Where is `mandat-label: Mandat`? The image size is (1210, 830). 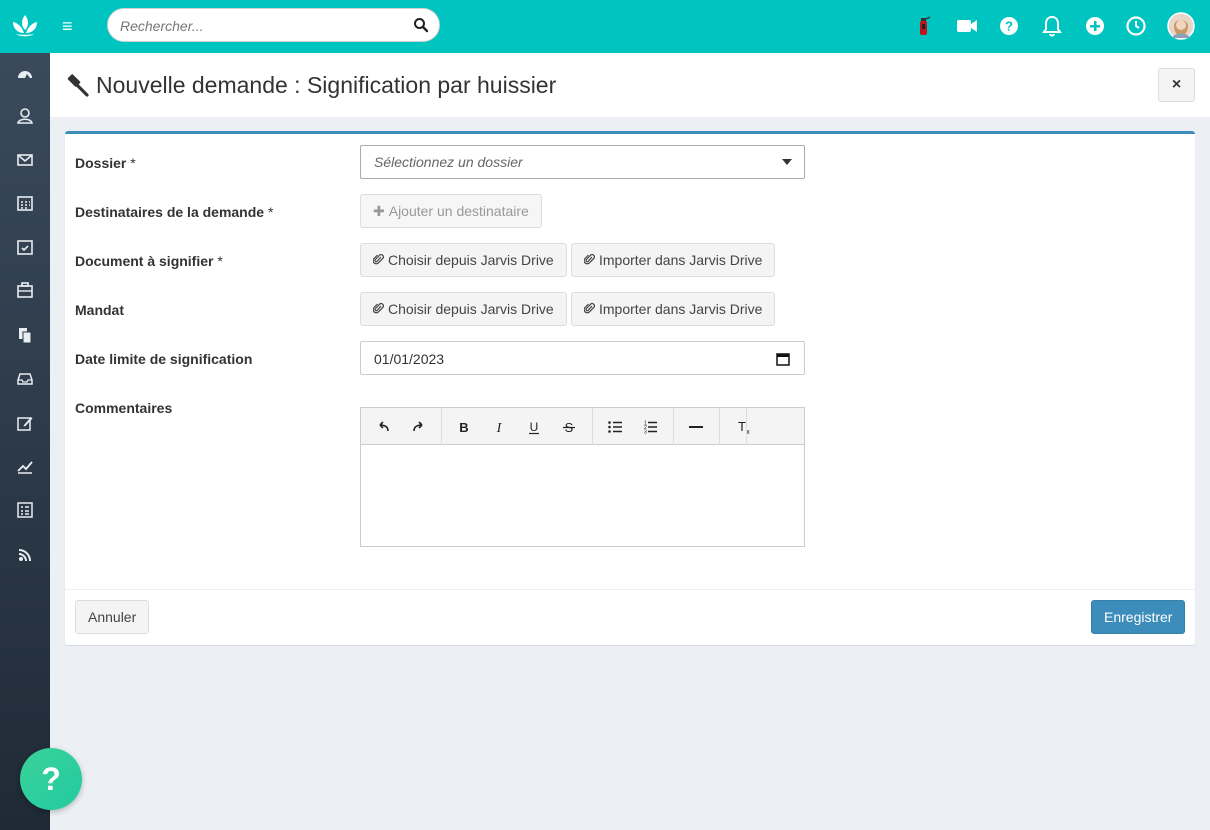
mandat-label: Mandat is located at coordinates (99, 310).